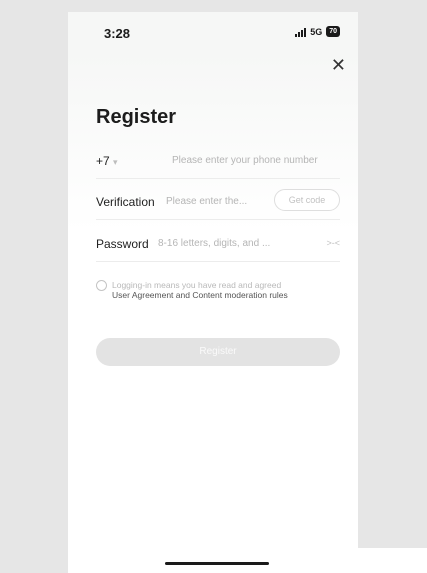 The height and width of the screenshot is (573, 427). Describe the element at coordinates (245, 160) in the screenshot. I see `phone-input-placeholder: Please enter your phone number` at that location.